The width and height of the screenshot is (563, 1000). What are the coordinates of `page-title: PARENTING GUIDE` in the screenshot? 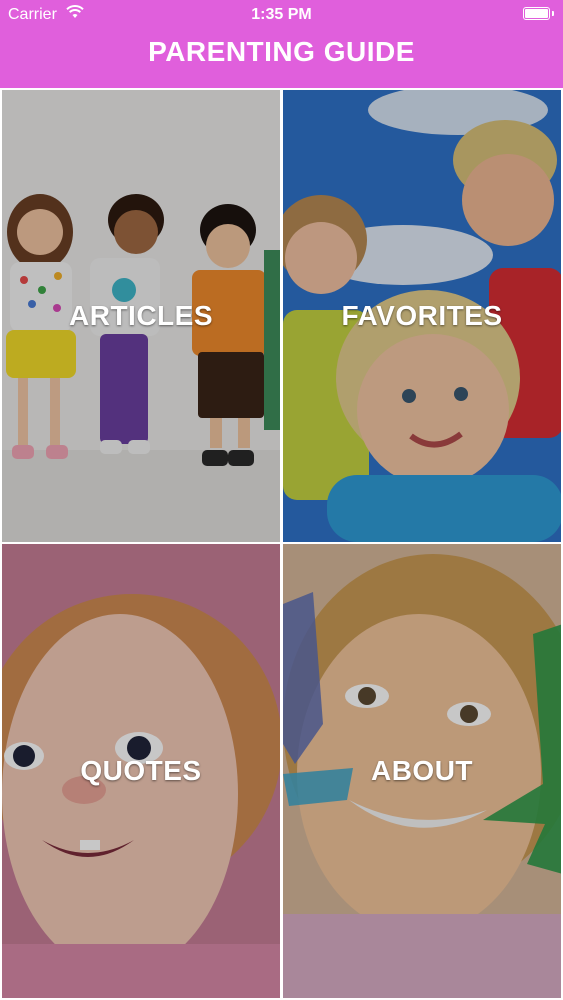 It's located at (281, 51).